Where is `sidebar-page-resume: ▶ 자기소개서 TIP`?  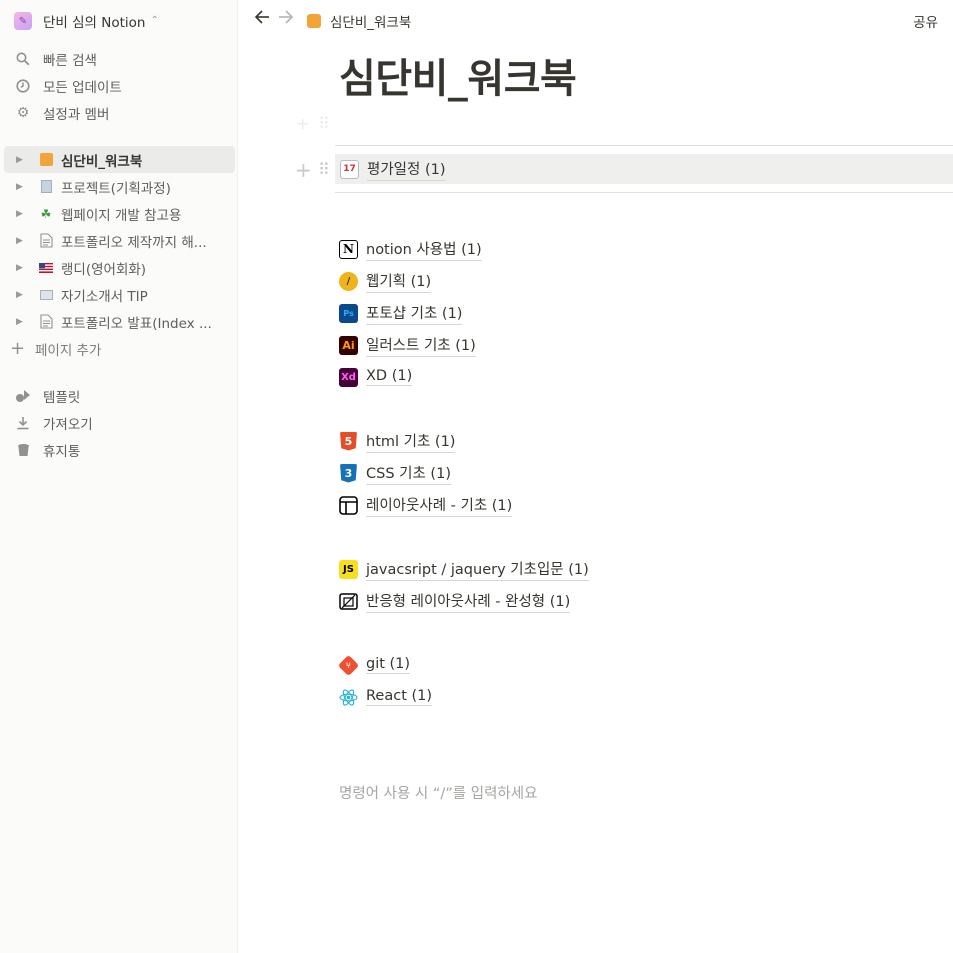
sidebar-page-resume: ▶ 자기소개서 TIP is located at coordinates (119, 294).